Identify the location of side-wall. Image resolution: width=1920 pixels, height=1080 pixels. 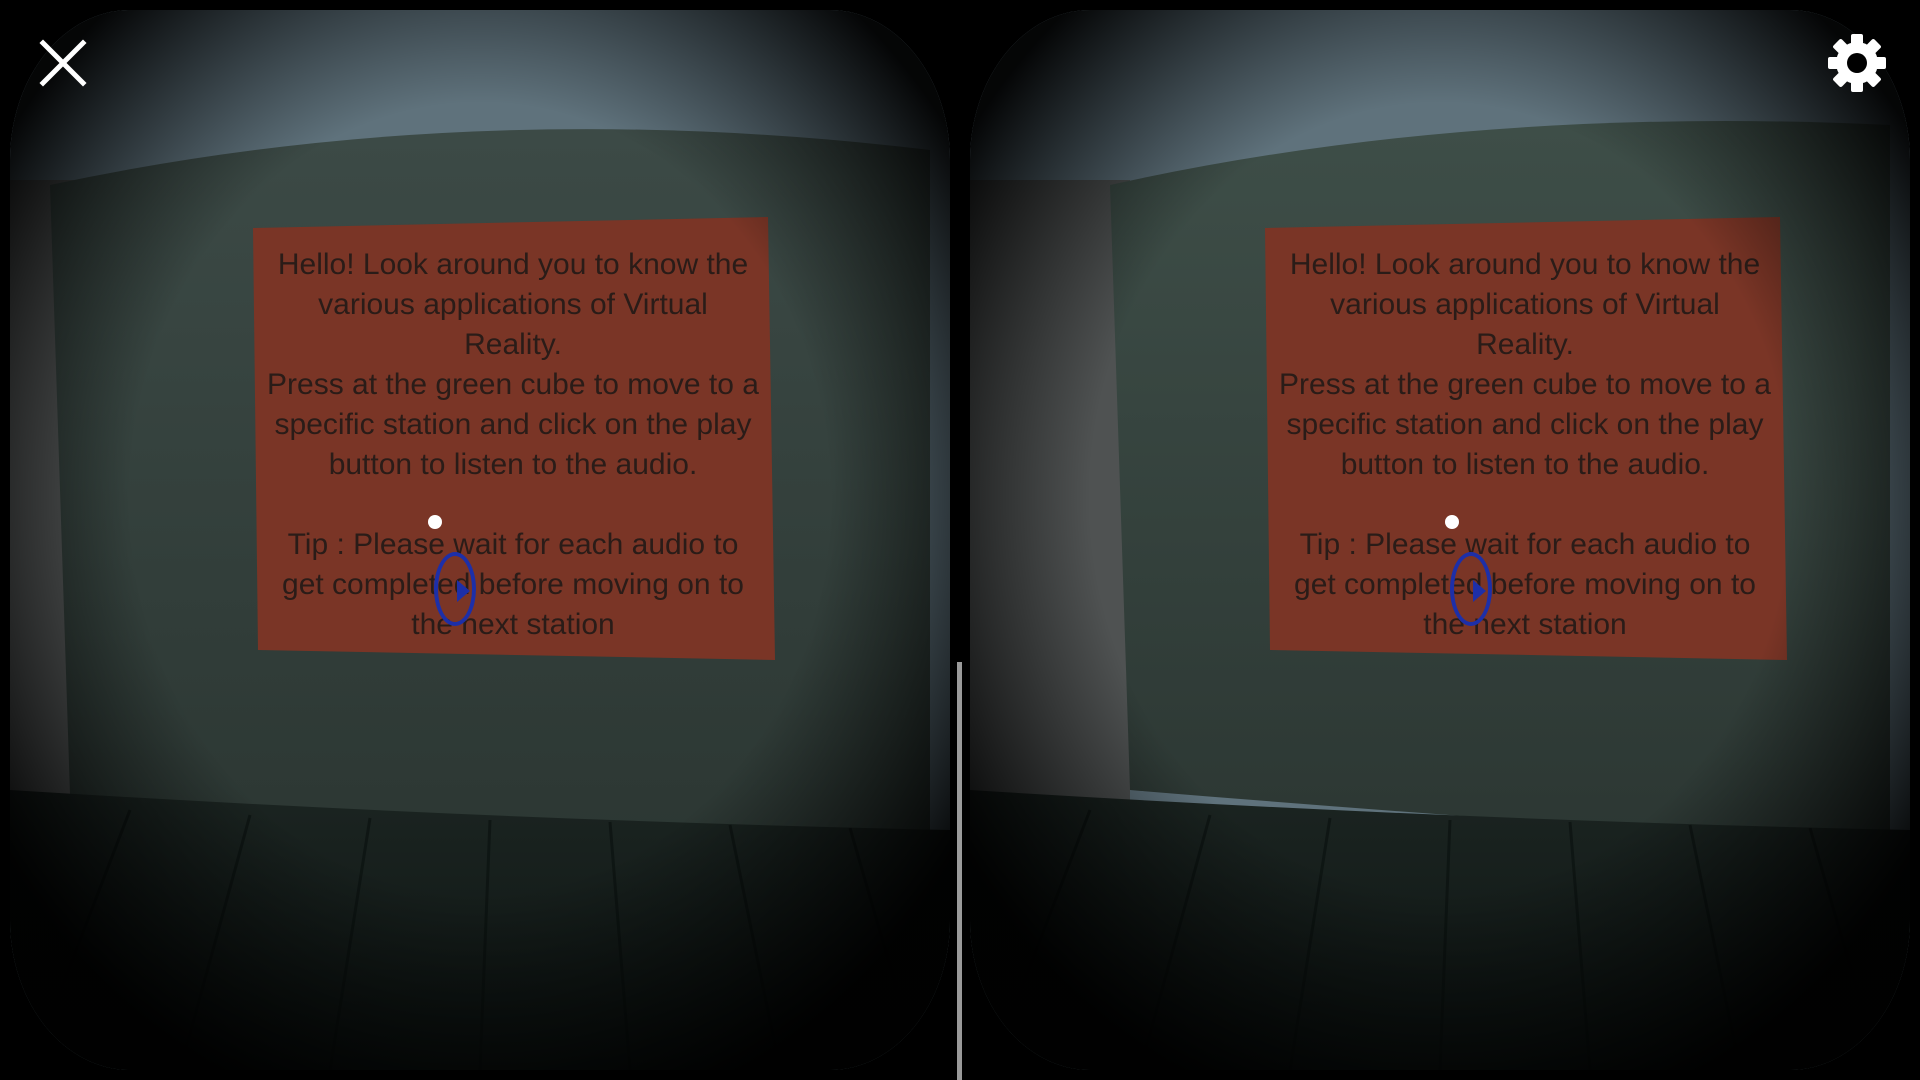
(1050, 490).